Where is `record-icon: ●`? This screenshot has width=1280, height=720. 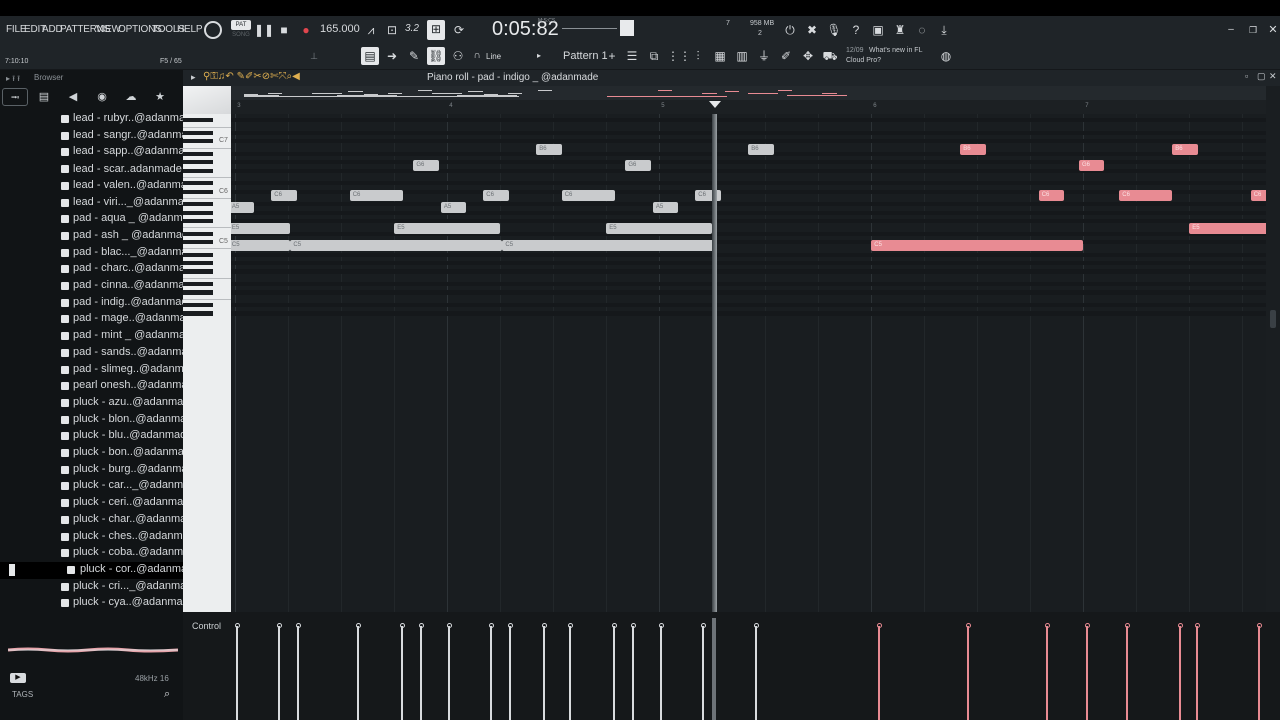
record-icon: ● is located at coordinates (306, 30).